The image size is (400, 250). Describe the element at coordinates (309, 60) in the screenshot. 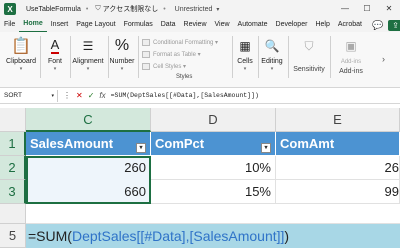

I see `sensitivity-group: ⛉ Sensitivity` at that location.